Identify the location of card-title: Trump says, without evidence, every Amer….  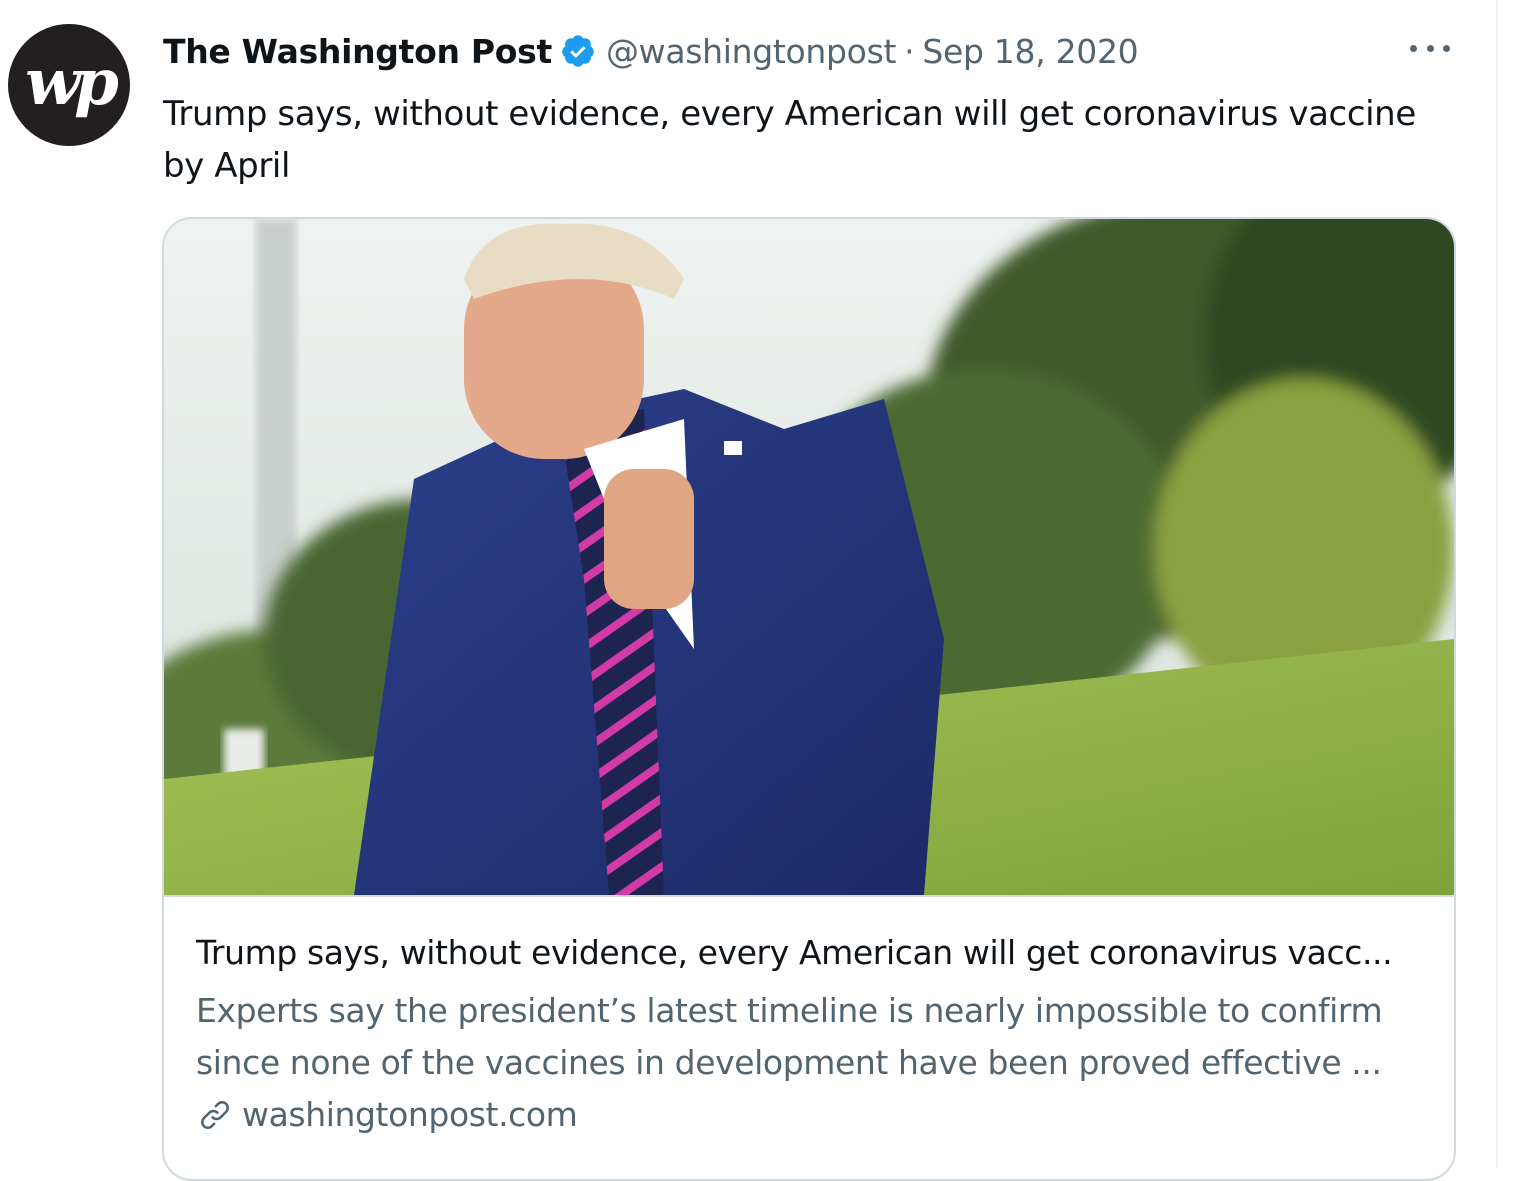
(811, 953).